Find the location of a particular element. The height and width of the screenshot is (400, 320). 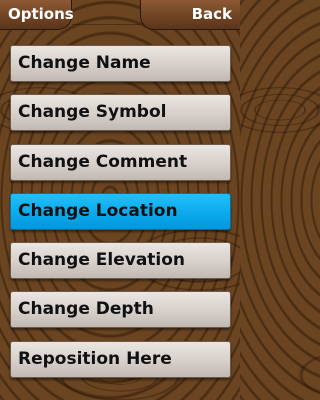

options-button: Options is located at coordinates (37, 15).